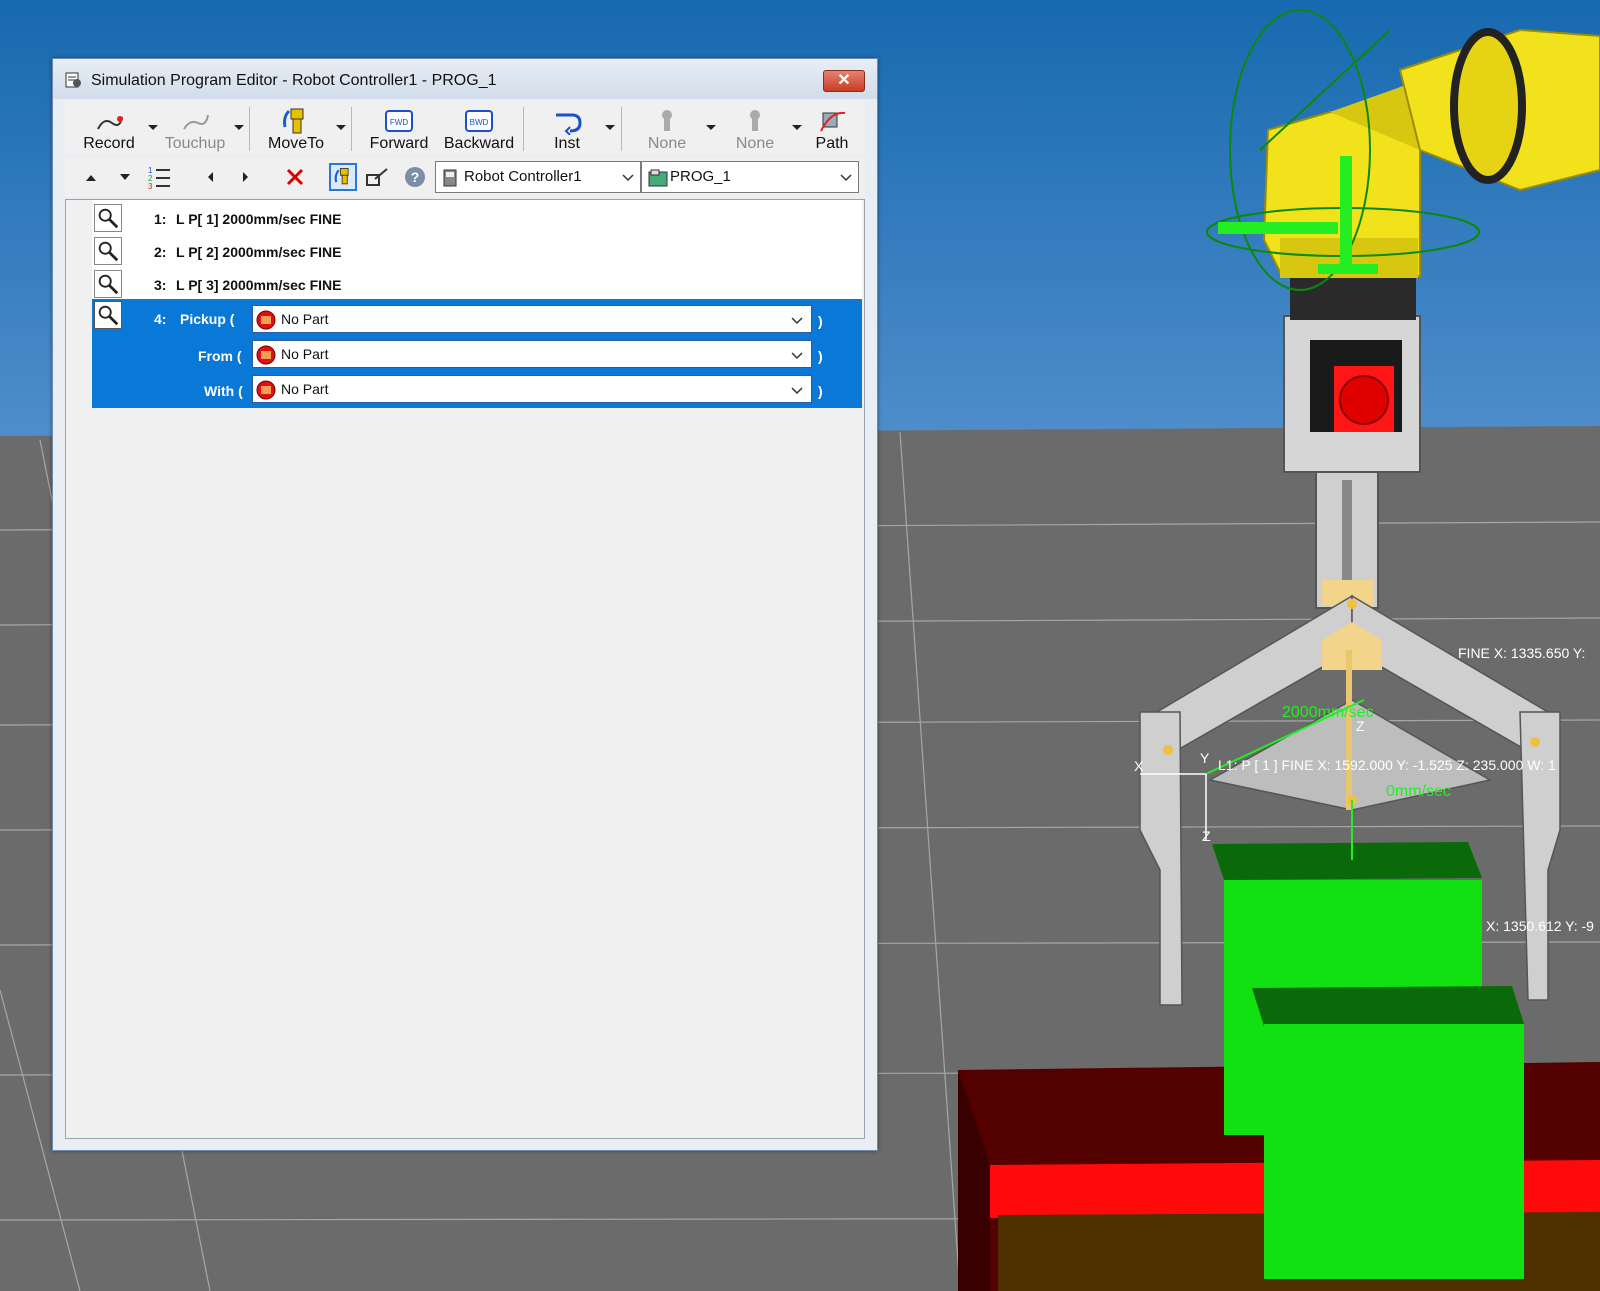 Image resolution: width=1600 pixels, height=1291 pixels. Describe the element at coordinates (159, 177) in the screenshot. I see `renumber-list-icon: 123` at that location.